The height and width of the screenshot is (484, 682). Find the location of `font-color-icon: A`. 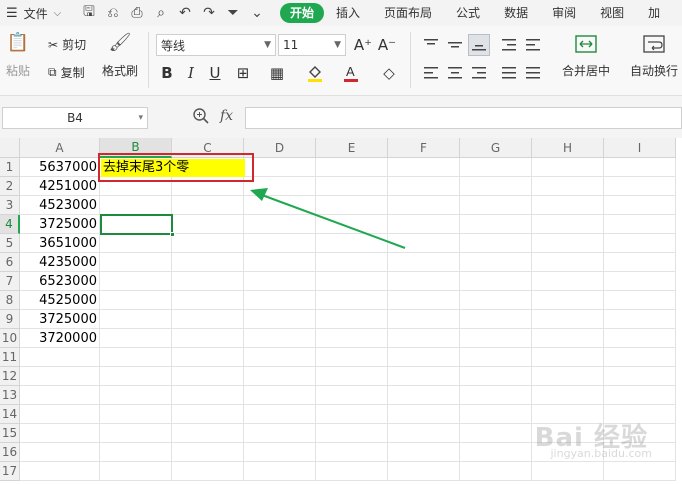

font-color-icon: A is located at coordinates (351, 73).